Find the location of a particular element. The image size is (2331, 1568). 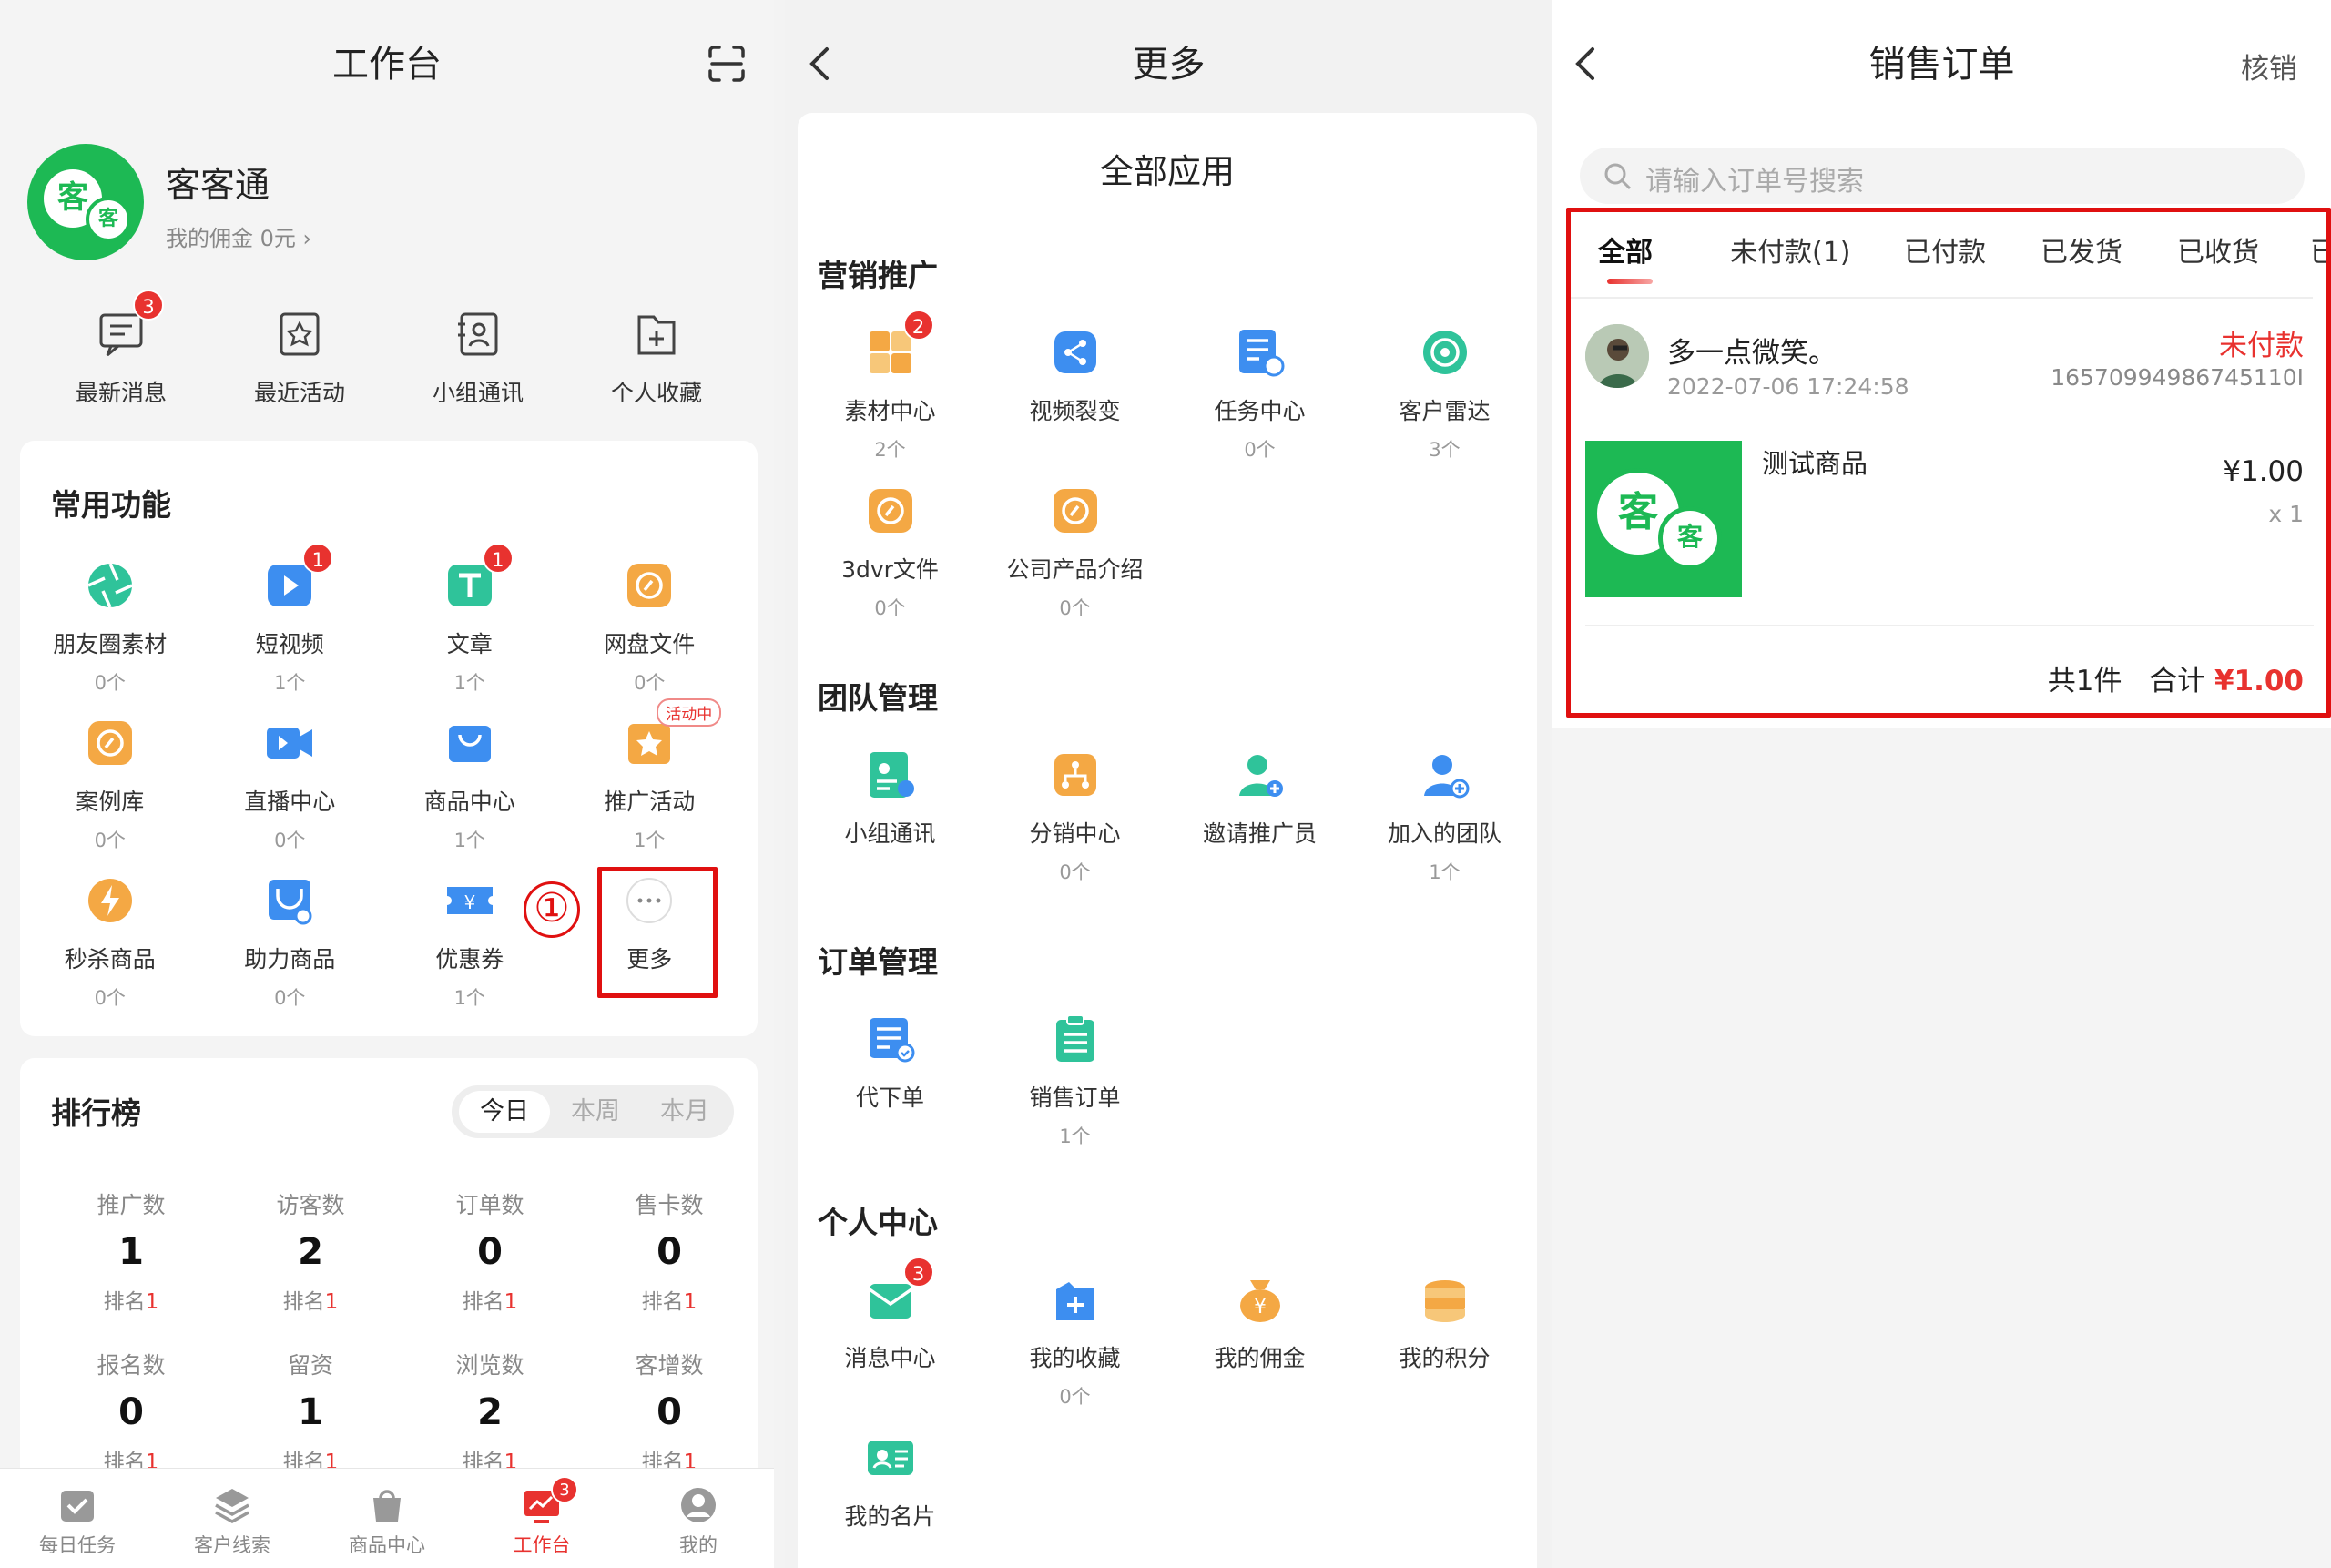

count-badge: 2 is located at coordinates (918, 326).